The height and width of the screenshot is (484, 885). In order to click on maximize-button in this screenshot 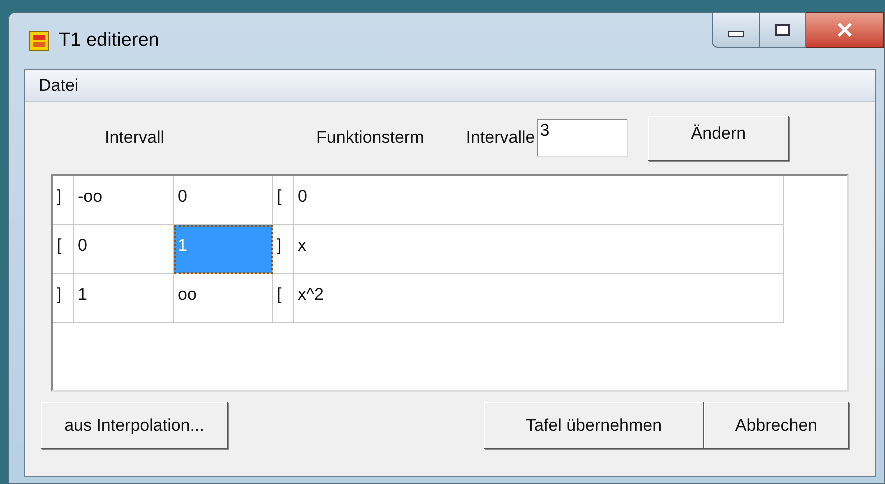, I will do `click(783, 30)`.